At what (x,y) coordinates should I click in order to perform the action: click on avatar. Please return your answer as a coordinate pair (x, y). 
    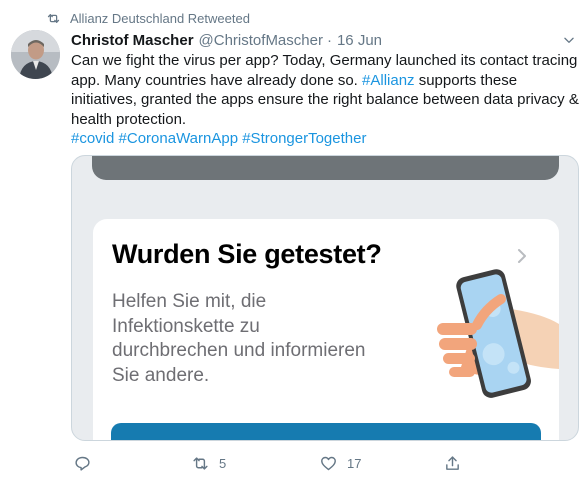
    Looking at the image, I should click on (35, 54).